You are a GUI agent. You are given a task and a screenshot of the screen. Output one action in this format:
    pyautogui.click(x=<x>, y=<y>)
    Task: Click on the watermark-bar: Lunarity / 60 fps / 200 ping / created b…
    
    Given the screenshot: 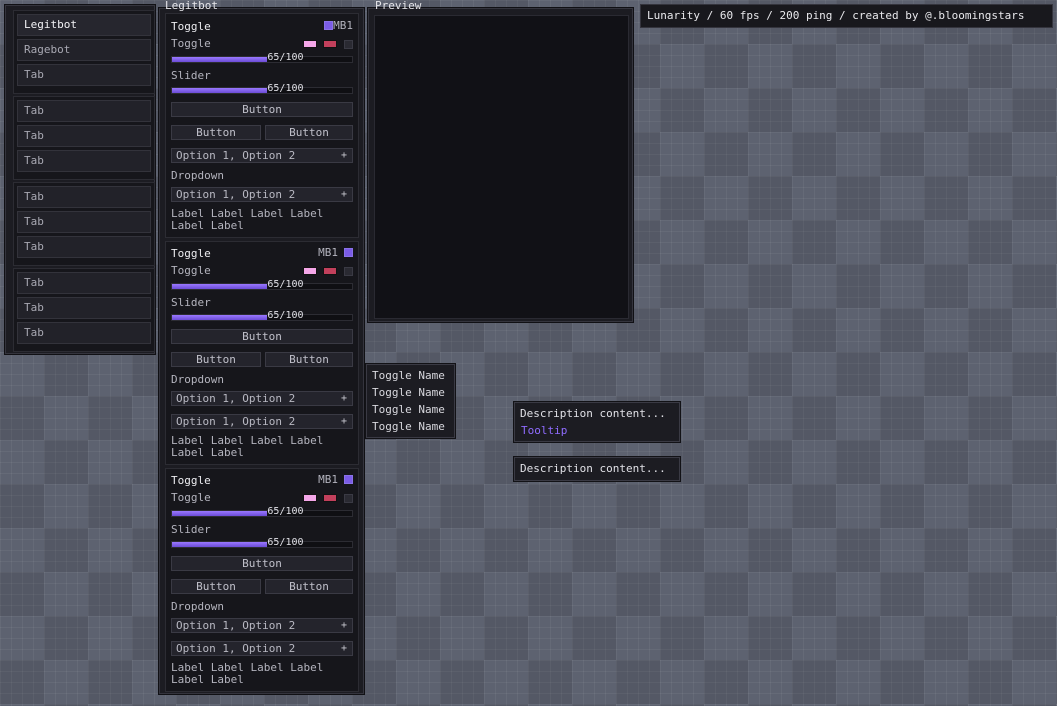 What is the action you would take?
    pyautogui.click(x=846, y=16)
    